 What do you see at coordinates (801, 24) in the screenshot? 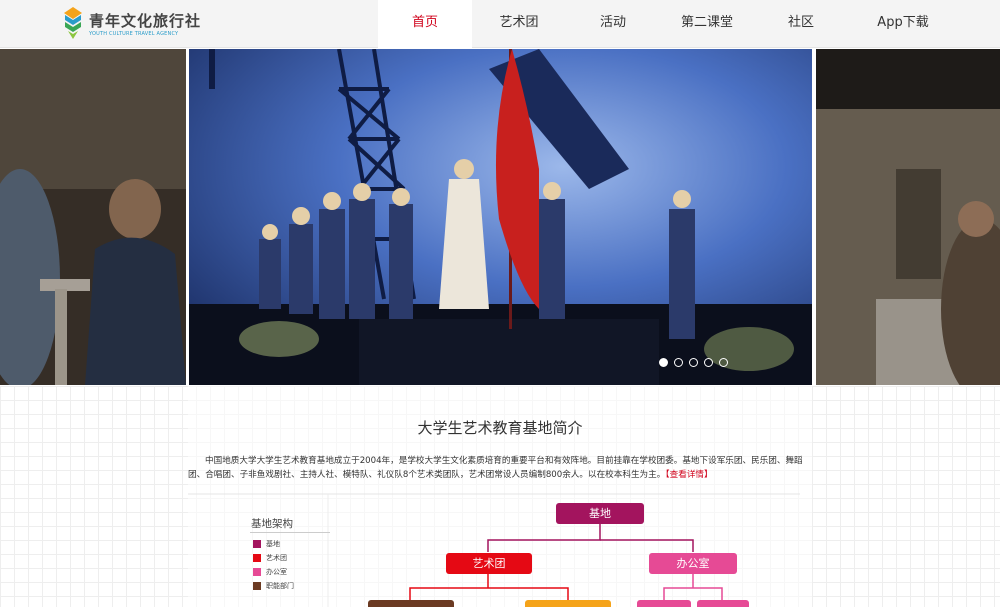
I see `nav-community: 社区` at bounding box center [801, 24].